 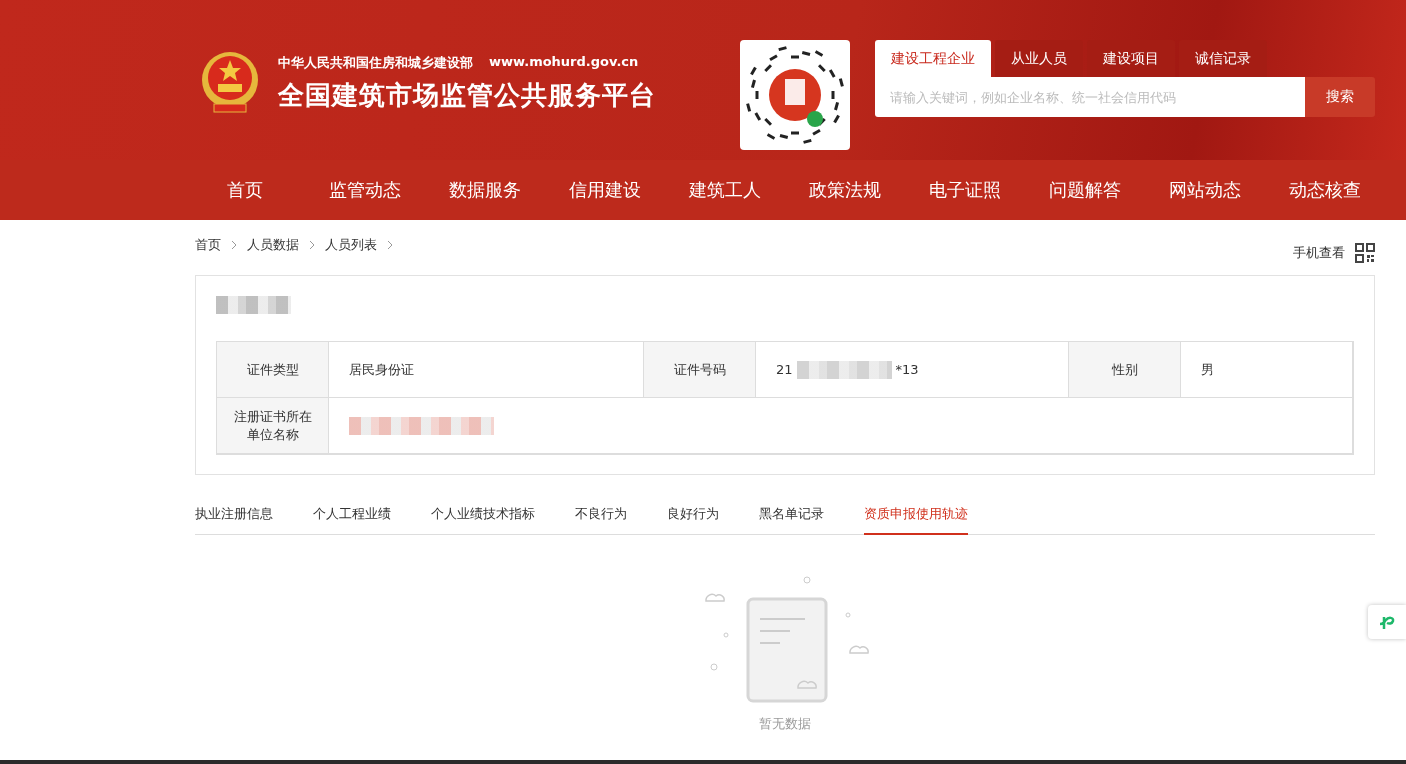 I want to click on search-button: 搜索, so click(x=1340, y=97).